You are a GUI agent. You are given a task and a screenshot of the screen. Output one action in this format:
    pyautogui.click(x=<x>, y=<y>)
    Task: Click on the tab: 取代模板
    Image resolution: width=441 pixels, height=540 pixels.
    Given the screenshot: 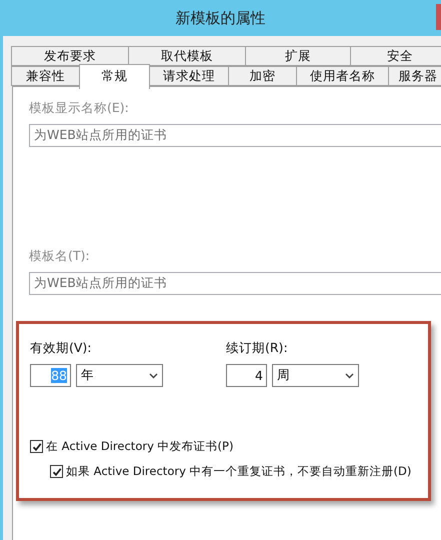 What is the action you would take?
    pyautogui.click(x=187, y=56)
    